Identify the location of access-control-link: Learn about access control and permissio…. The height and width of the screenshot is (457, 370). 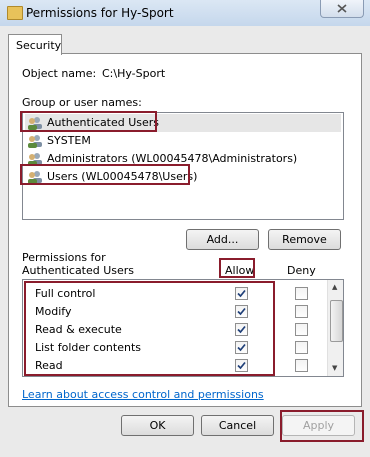
(143, 394).